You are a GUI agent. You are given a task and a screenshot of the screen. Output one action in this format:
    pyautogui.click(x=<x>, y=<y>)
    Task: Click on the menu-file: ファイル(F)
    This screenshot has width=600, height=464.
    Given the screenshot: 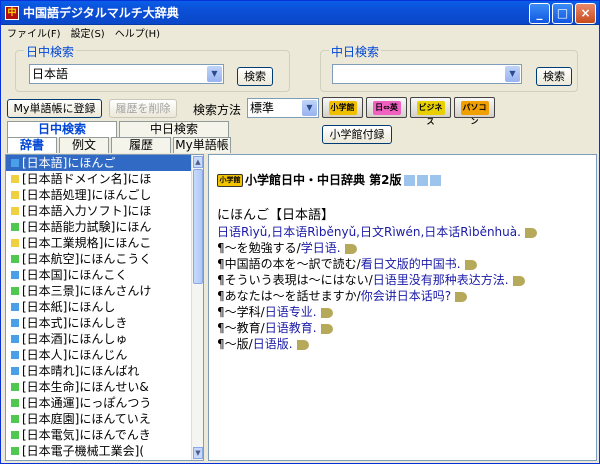 What is the action you would take?
    pyautogui.click(x=34, y=32)
    